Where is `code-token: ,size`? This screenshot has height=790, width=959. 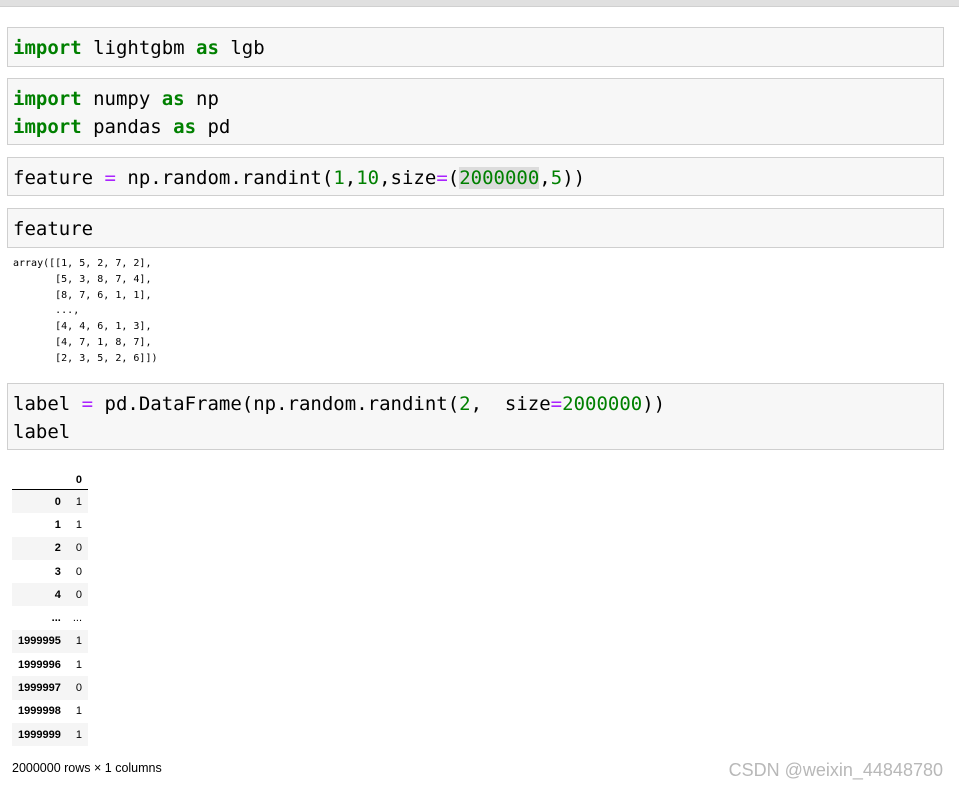
code-token: ,size is located at coordinates (408, 178).